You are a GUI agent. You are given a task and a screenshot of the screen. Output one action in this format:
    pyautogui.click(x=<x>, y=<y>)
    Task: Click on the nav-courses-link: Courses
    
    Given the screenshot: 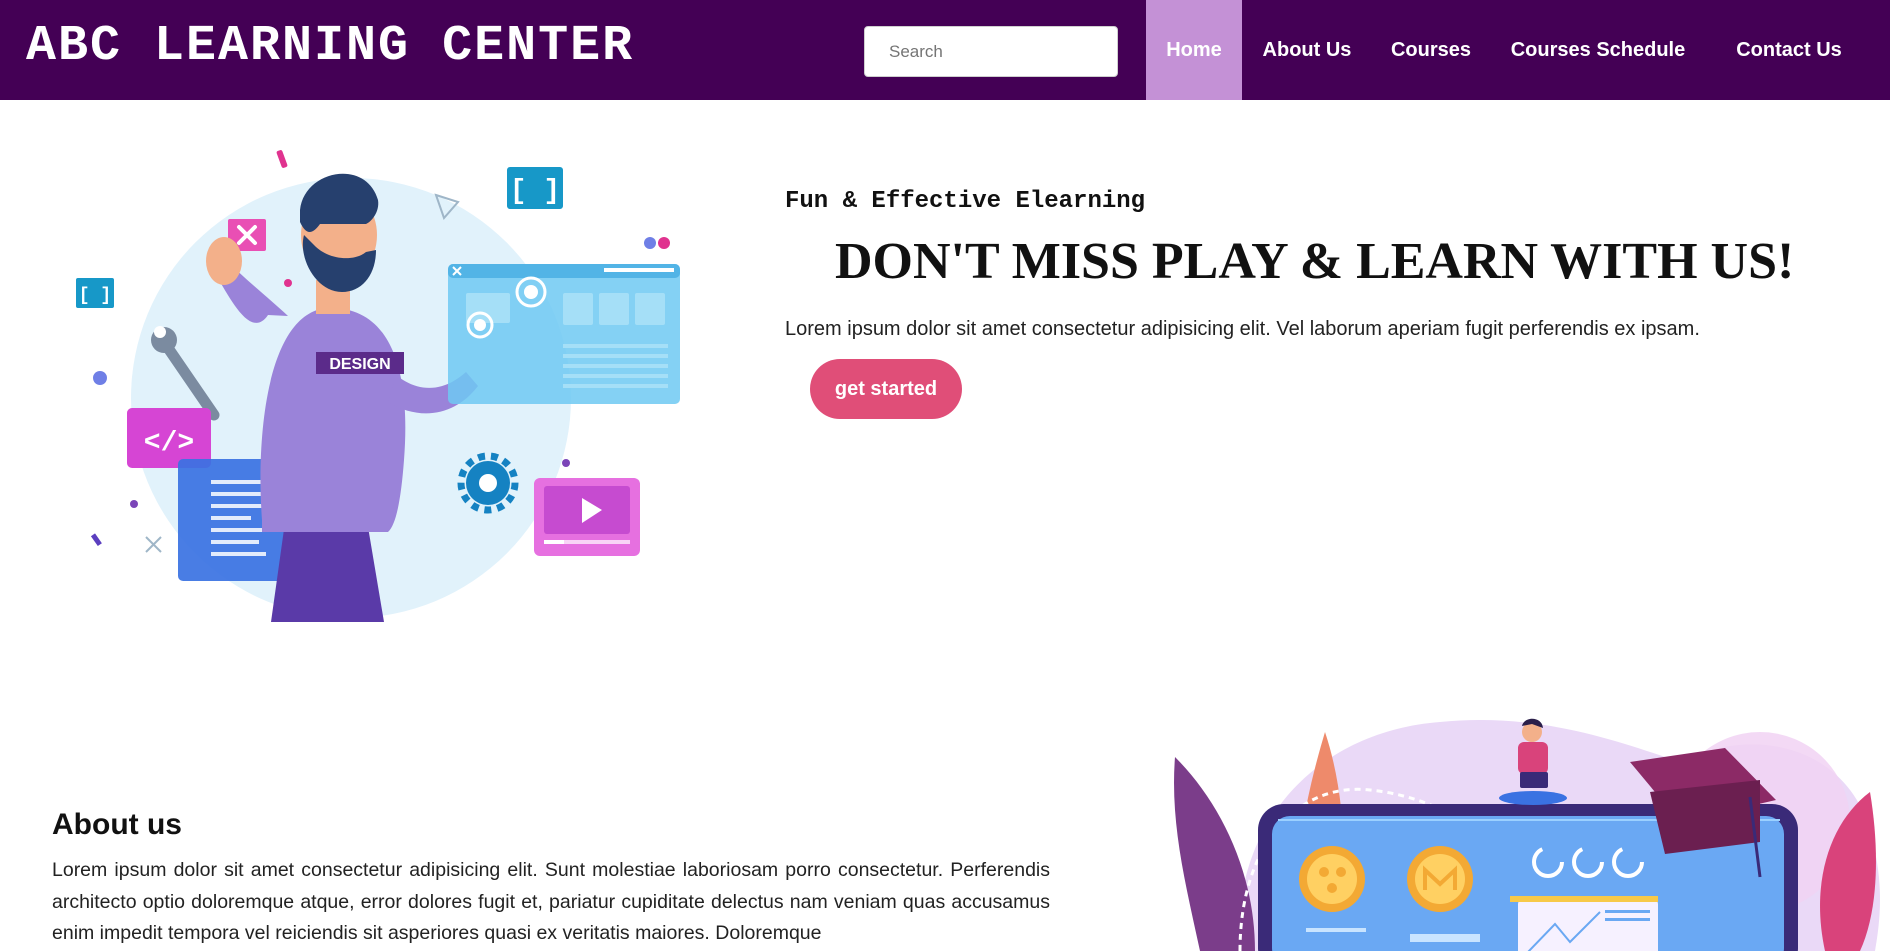 What is the action you would take?
    pyautogui.click(x=1431, y=50)
    